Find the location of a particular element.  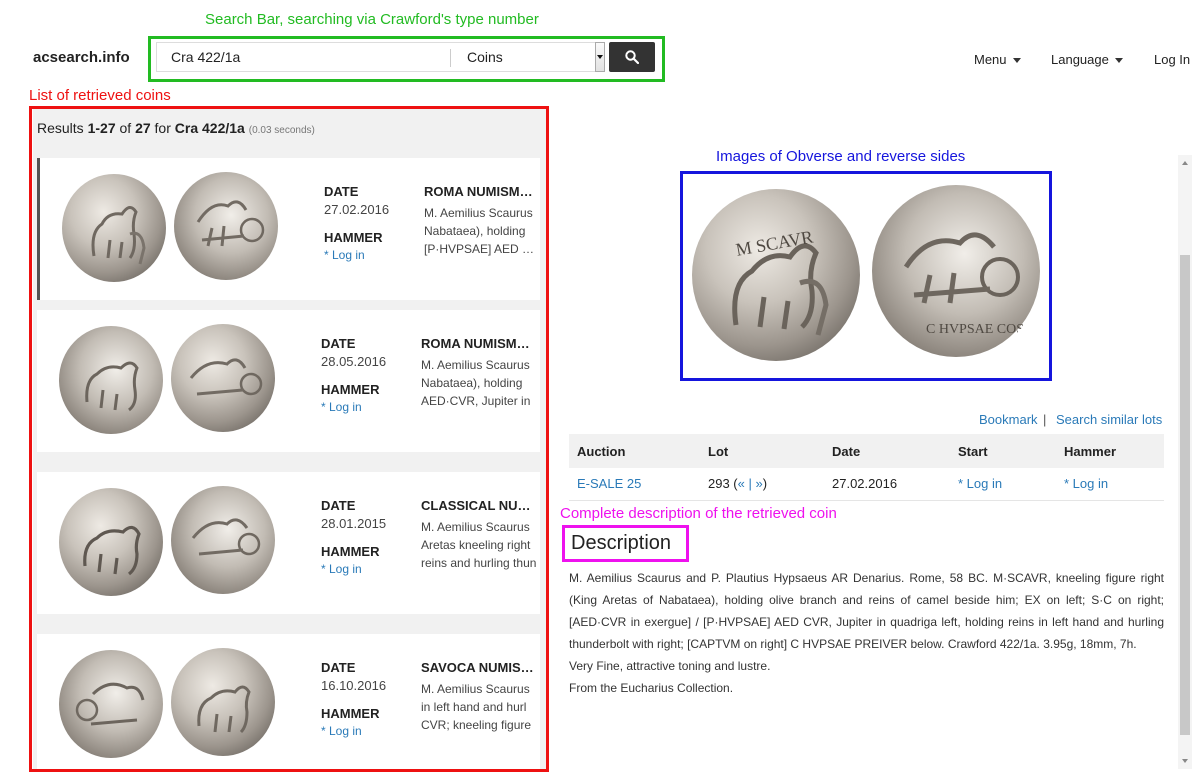

lot-cell-end: ) is located at coordinates (765, 484).